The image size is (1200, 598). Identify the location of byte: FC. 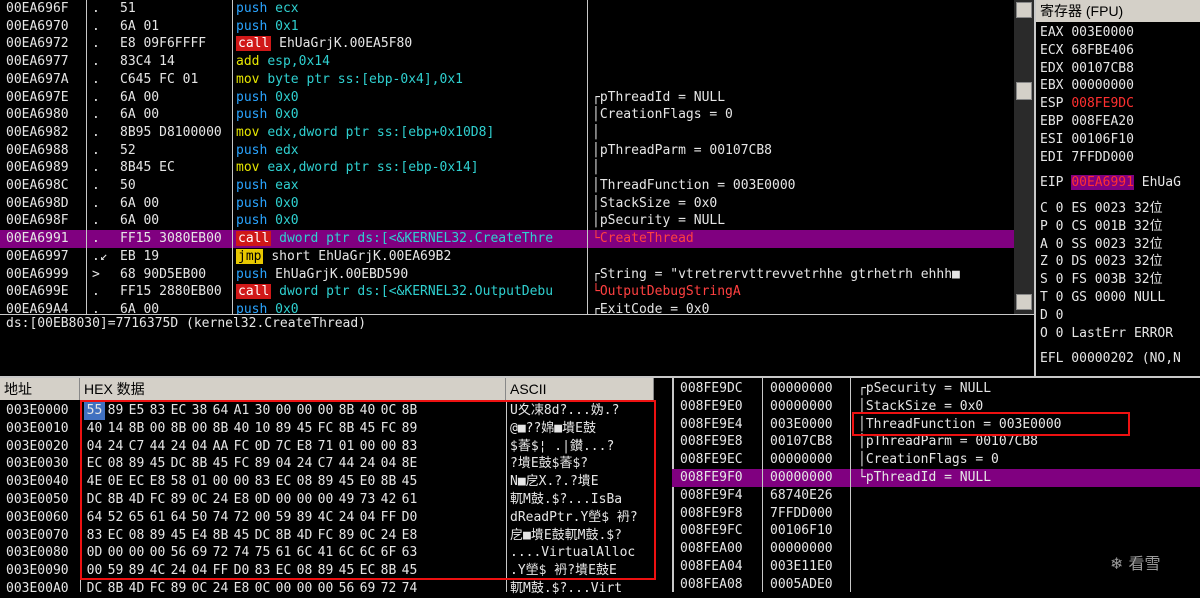
(157, 589).